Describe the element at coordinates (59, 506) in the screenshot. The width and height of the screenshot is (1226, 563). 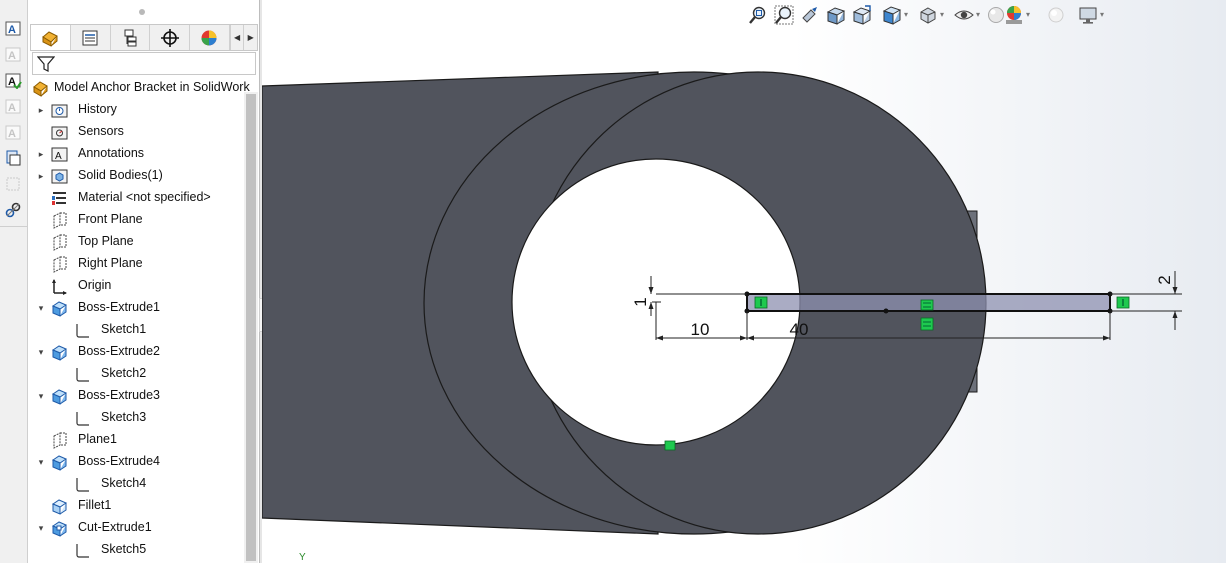
I see `fillet-icon` at that location.